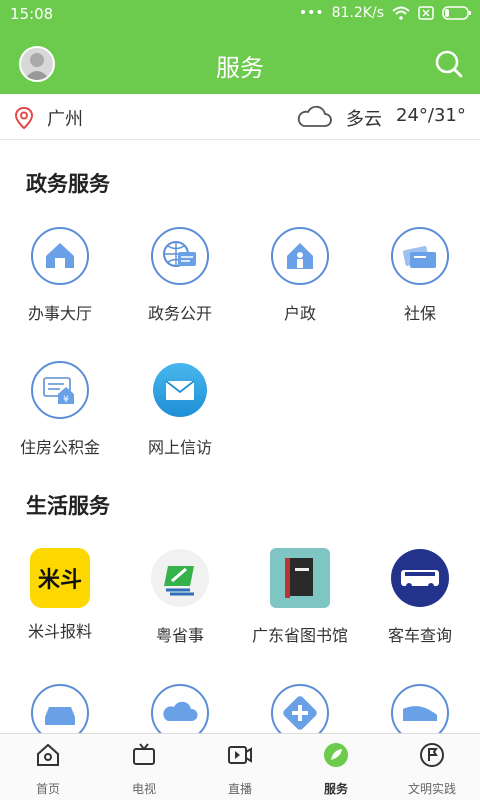 The width and height of the screenshot is (480, 800). I want to click on service-item-bus-query: 客车查询, so click(420, 597).